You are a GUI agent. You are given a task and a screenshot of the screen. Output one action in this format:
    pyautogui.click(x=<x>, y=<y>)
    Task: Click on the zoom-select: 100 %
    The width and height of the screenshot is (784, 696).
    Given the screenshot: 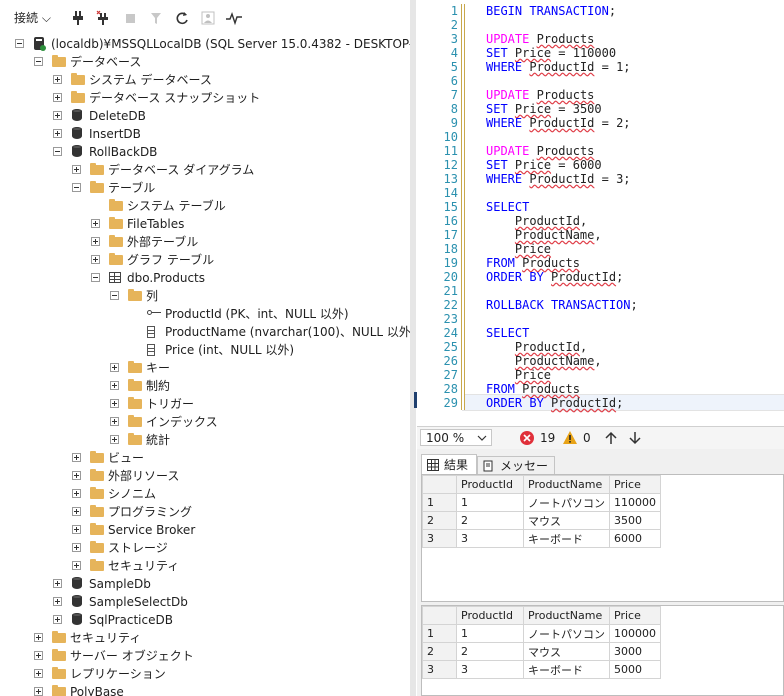 What is the action you would take?
    pyautogui.click(x=456, y=437)
    